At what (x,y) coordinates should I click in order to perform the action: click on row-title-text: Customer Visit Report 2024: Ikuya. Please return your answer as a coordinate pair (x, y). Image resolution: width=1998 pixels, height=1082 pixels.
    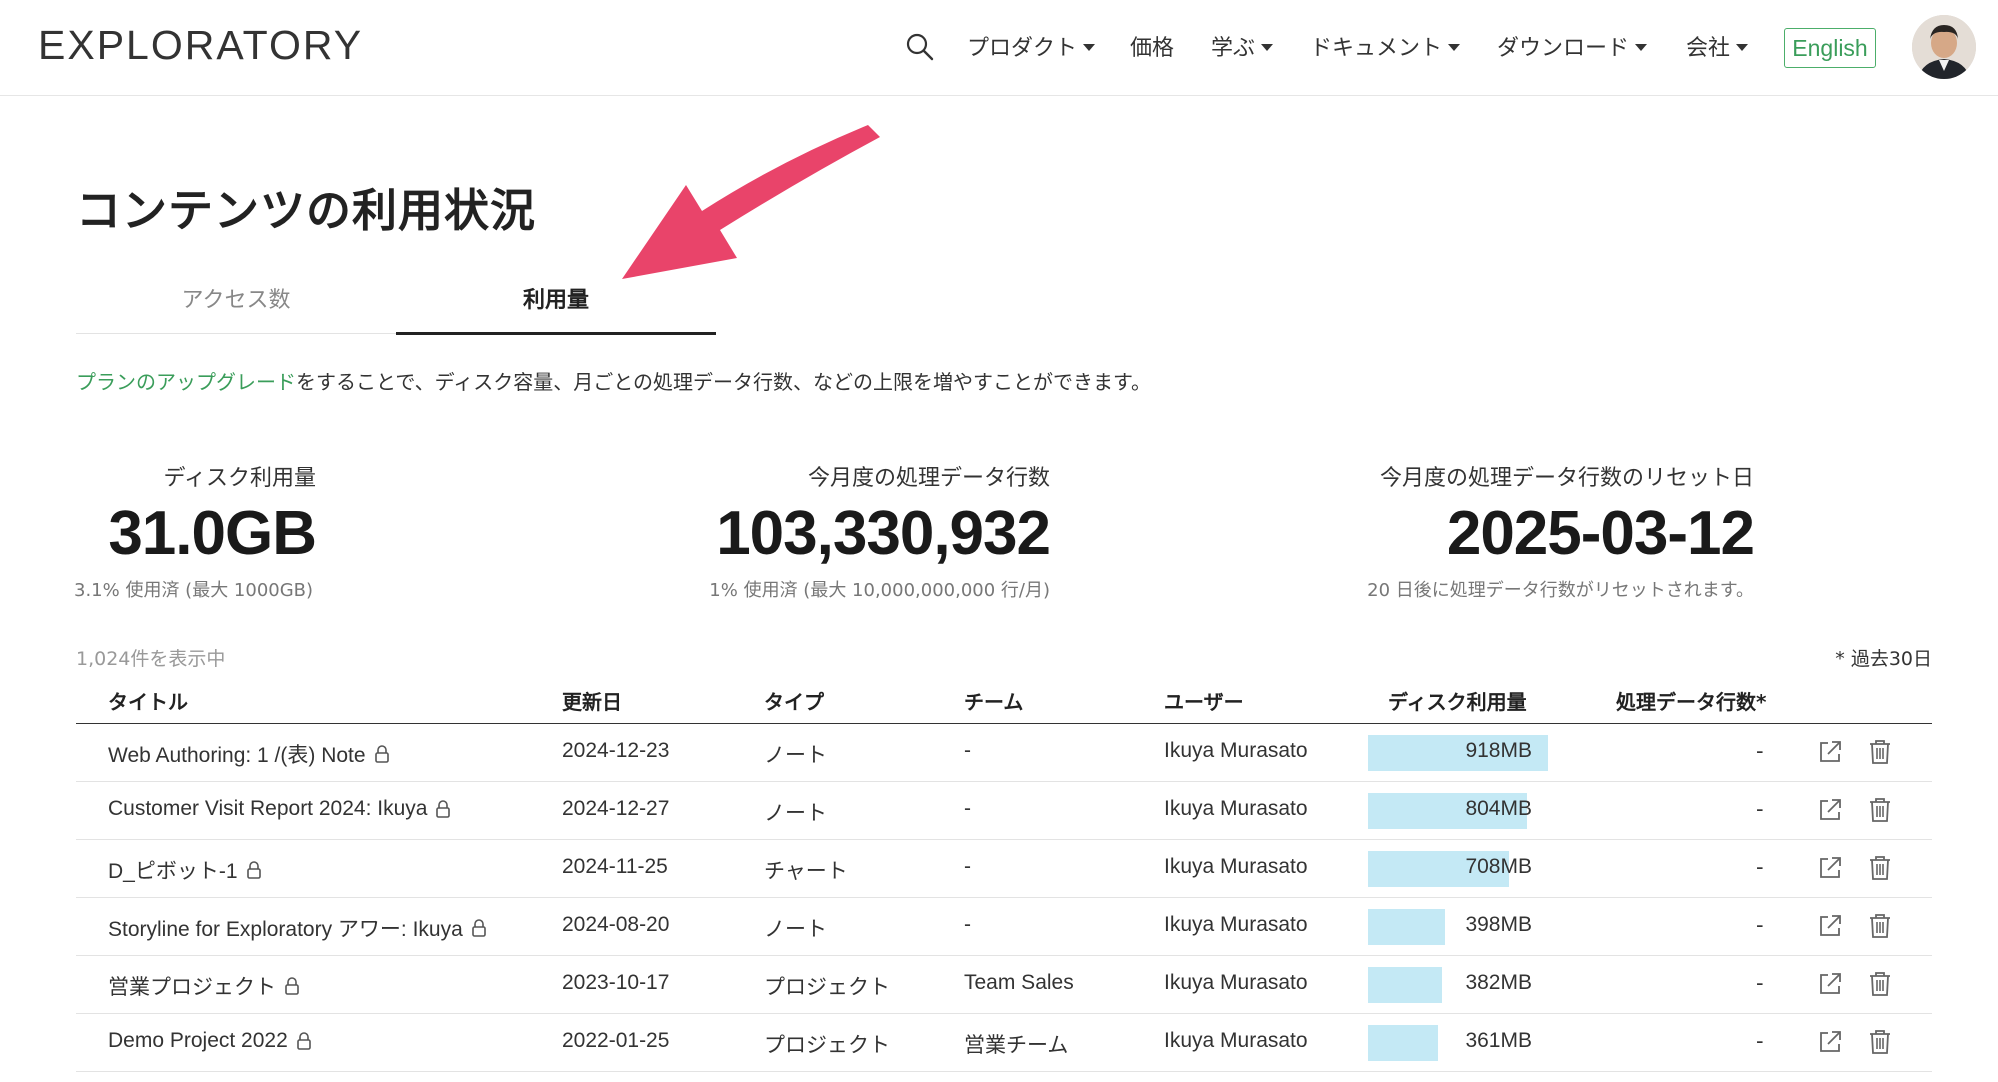
    Looking at the image, I should click on (268, 808).